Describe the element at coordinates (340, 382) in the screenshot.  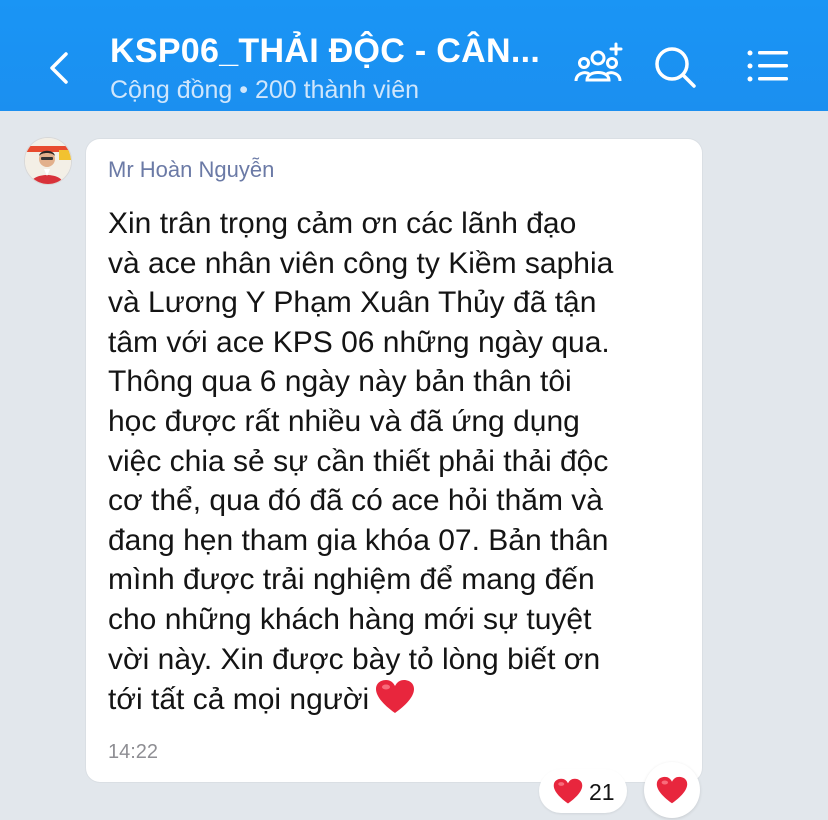
I see `message-line: Thông qua 6 ngày này bản thân tôi` at that location.